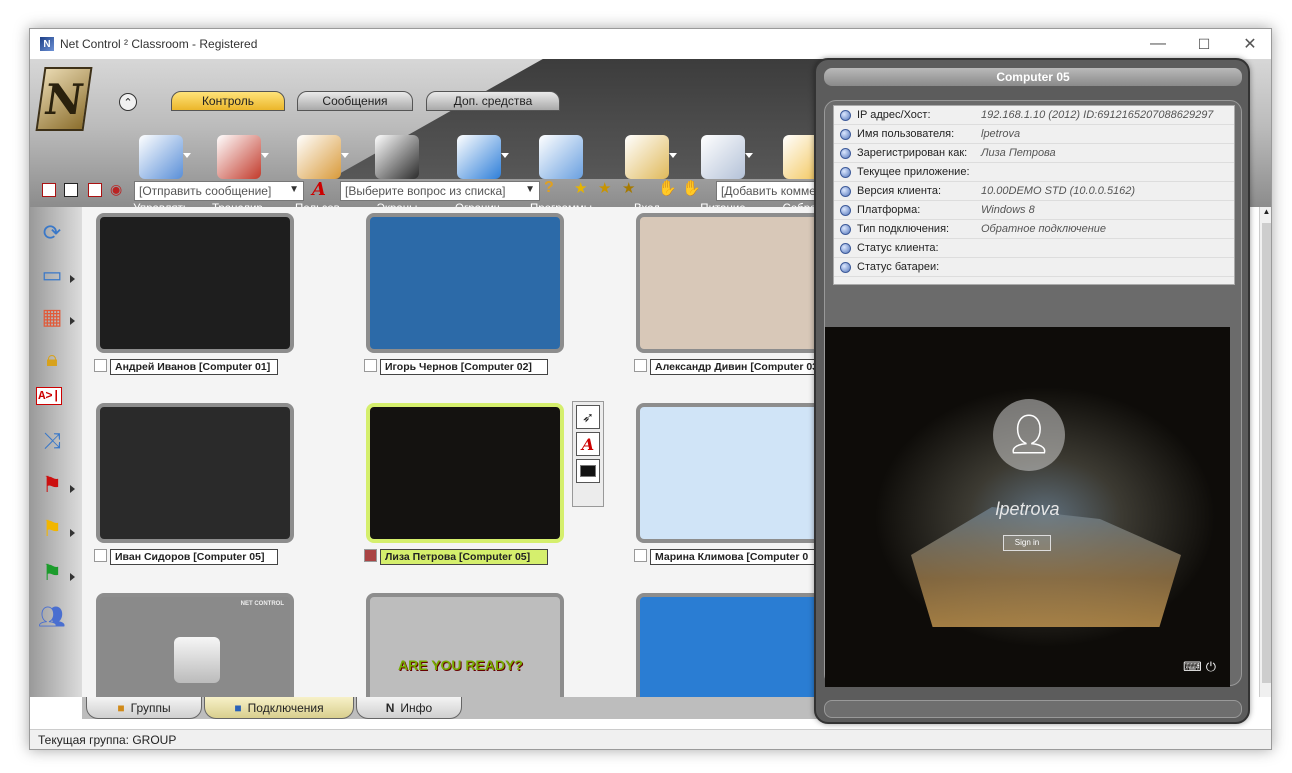  What do you see at coordinates (52, 441) in the screenshot?
I see `shuffle-icon: ⤨` at bounding box center [52, 441].